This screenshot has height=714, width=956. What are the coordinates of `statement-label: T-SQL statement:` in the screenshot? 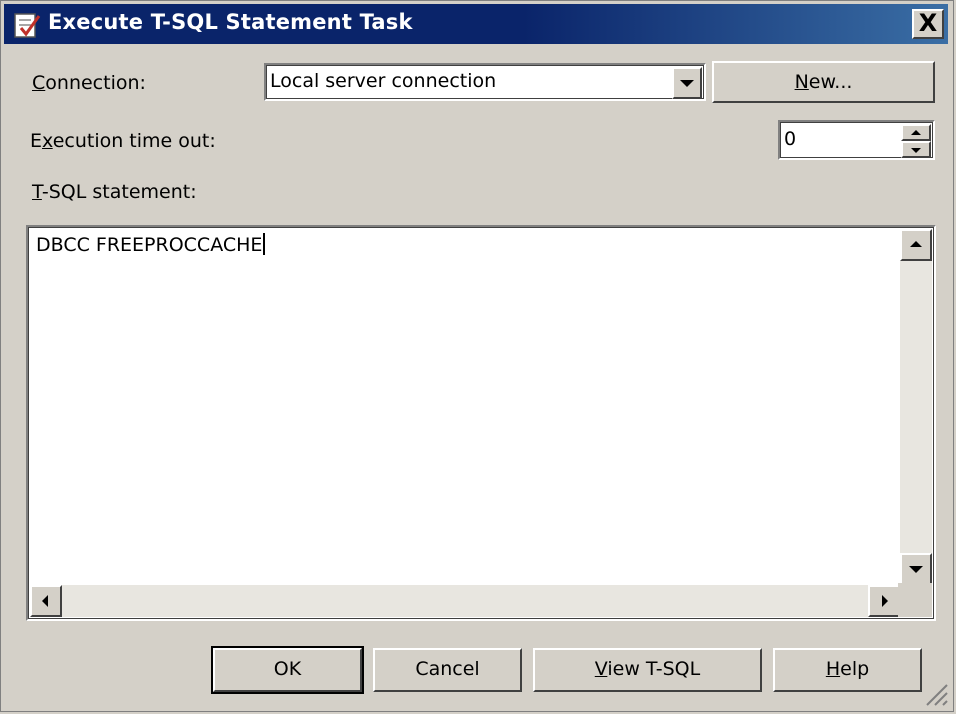 It's located at (114, 192).